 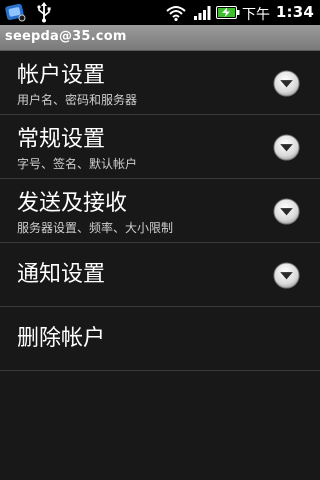 What do you see at coordinates (95, 228) in the screenshot?
I see `list-item-subtitle: 服务器设置、频率、大小限制` at bounding box center [95, 228].